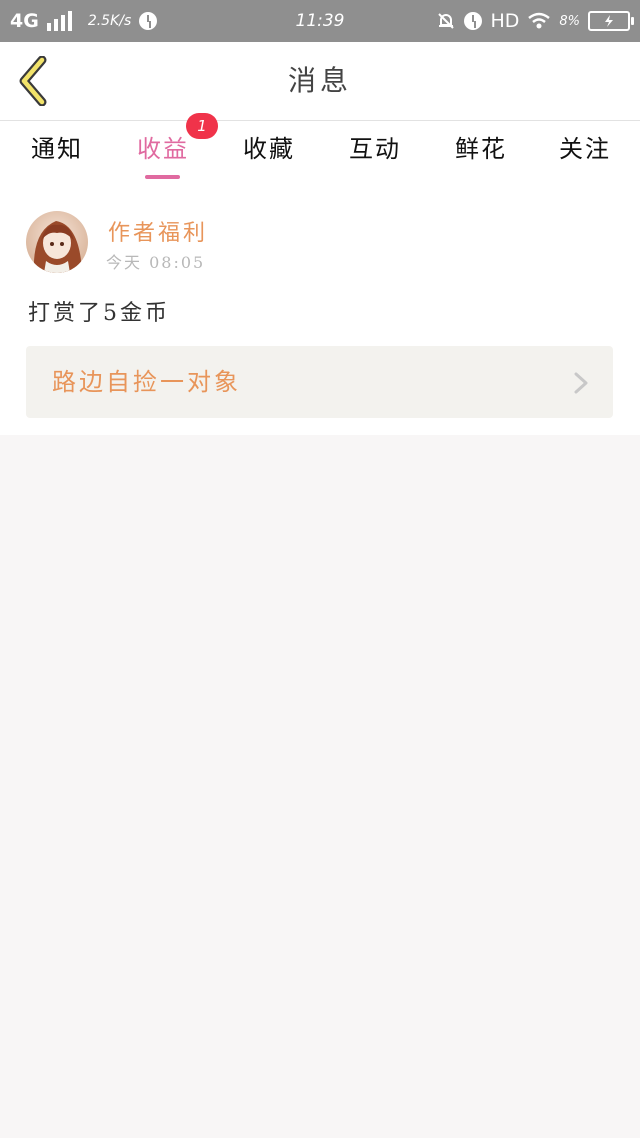  Describe the element at coordinates (162, 177) in the screenshot. I see `active-tab-indicator` at that location.